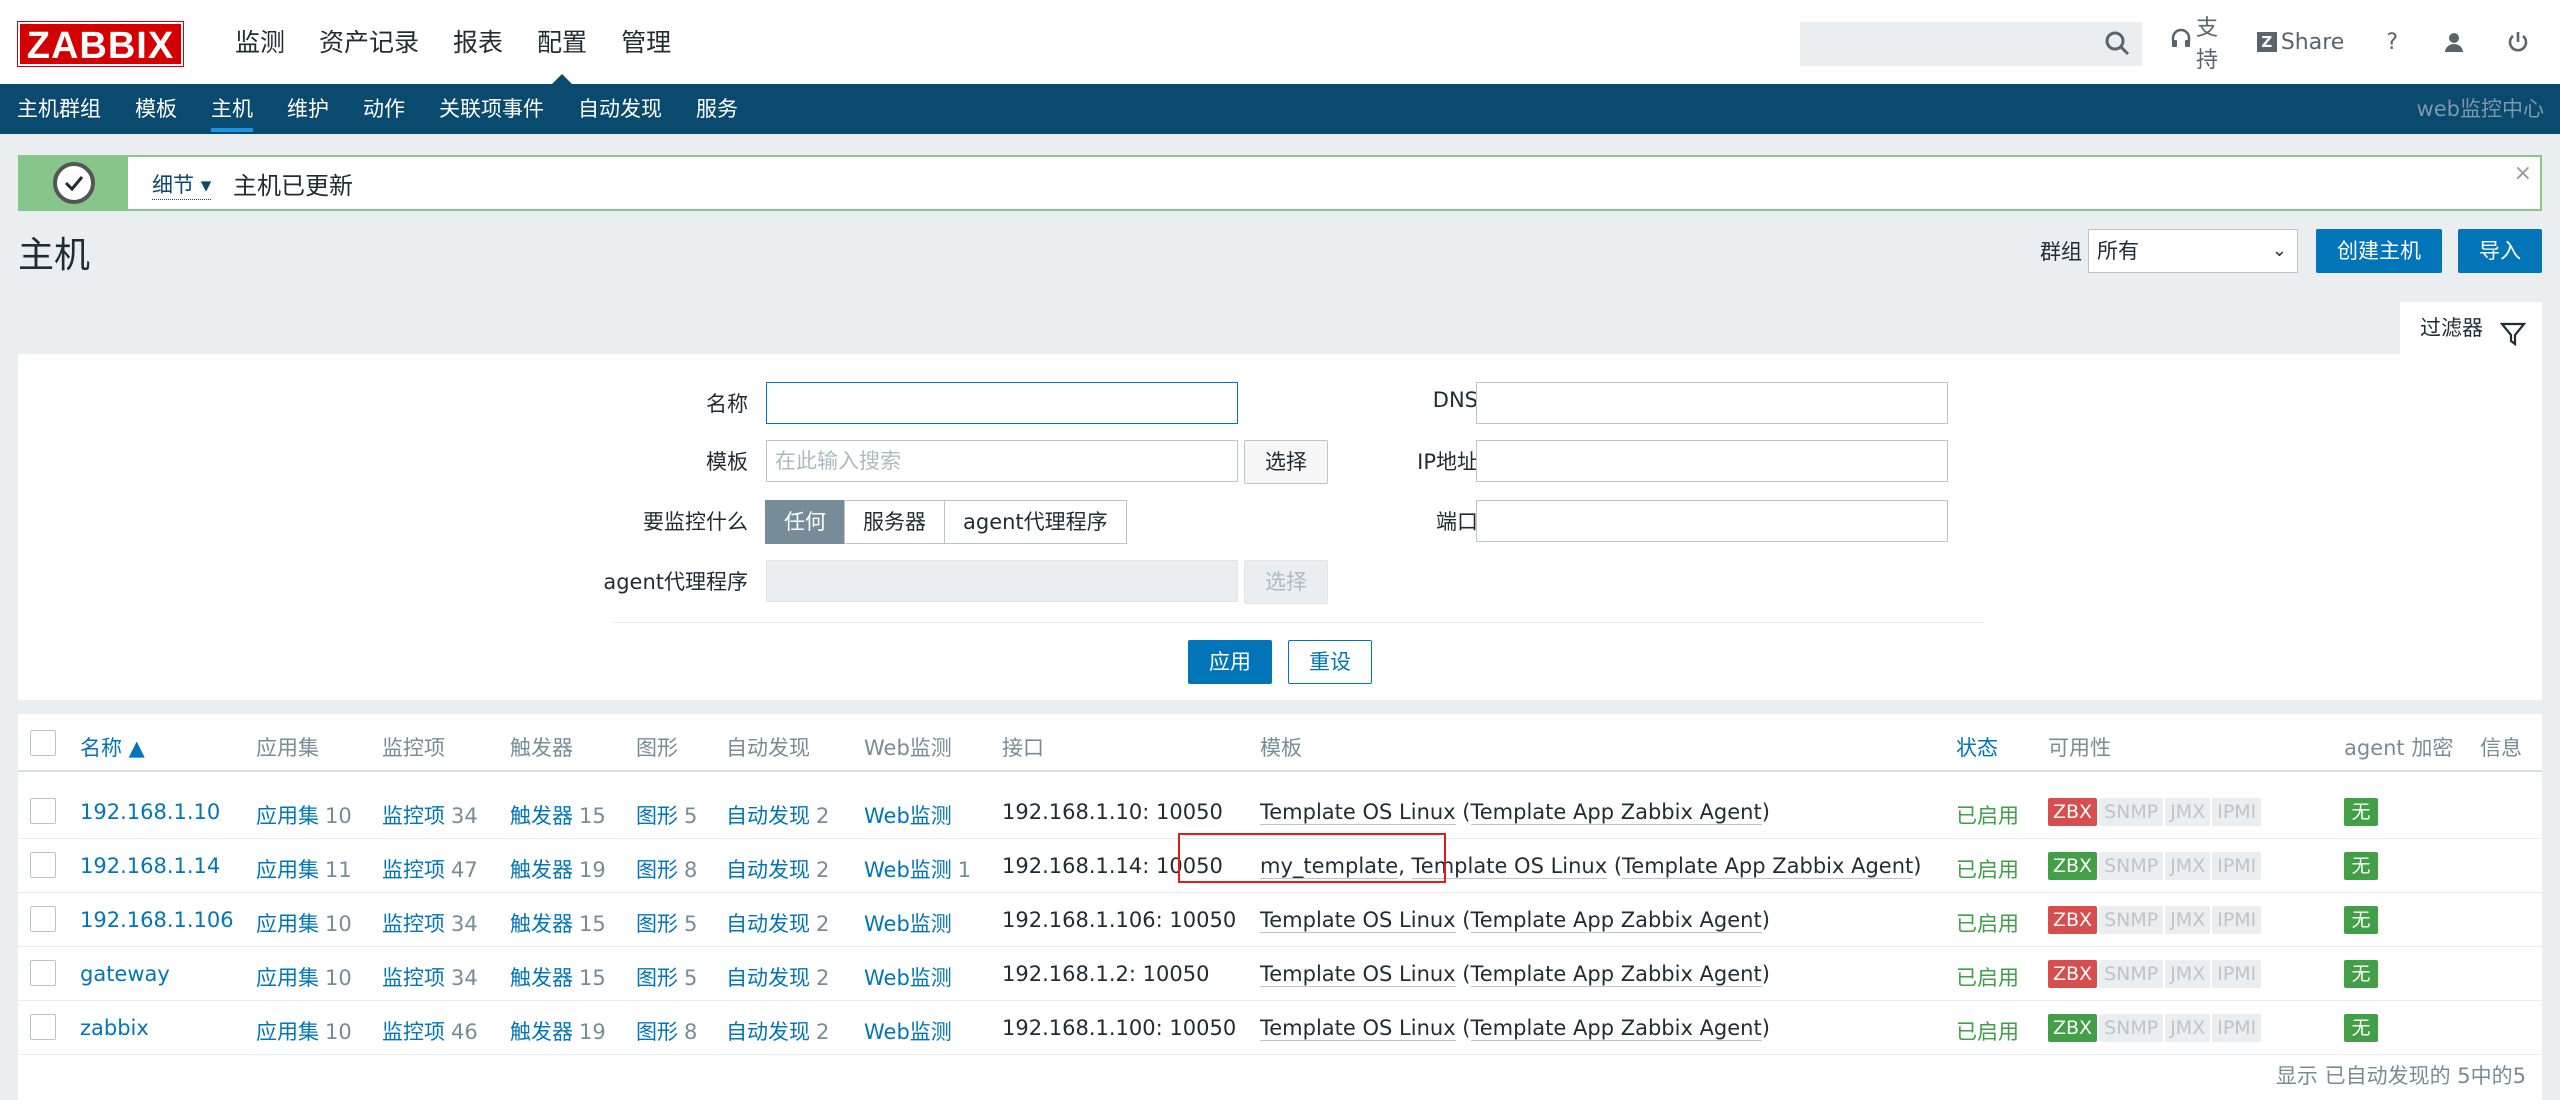  Describe the element at coordinates (59, 109) in the screenshot. I see `sub-menu-item: 主机群组` at that location.